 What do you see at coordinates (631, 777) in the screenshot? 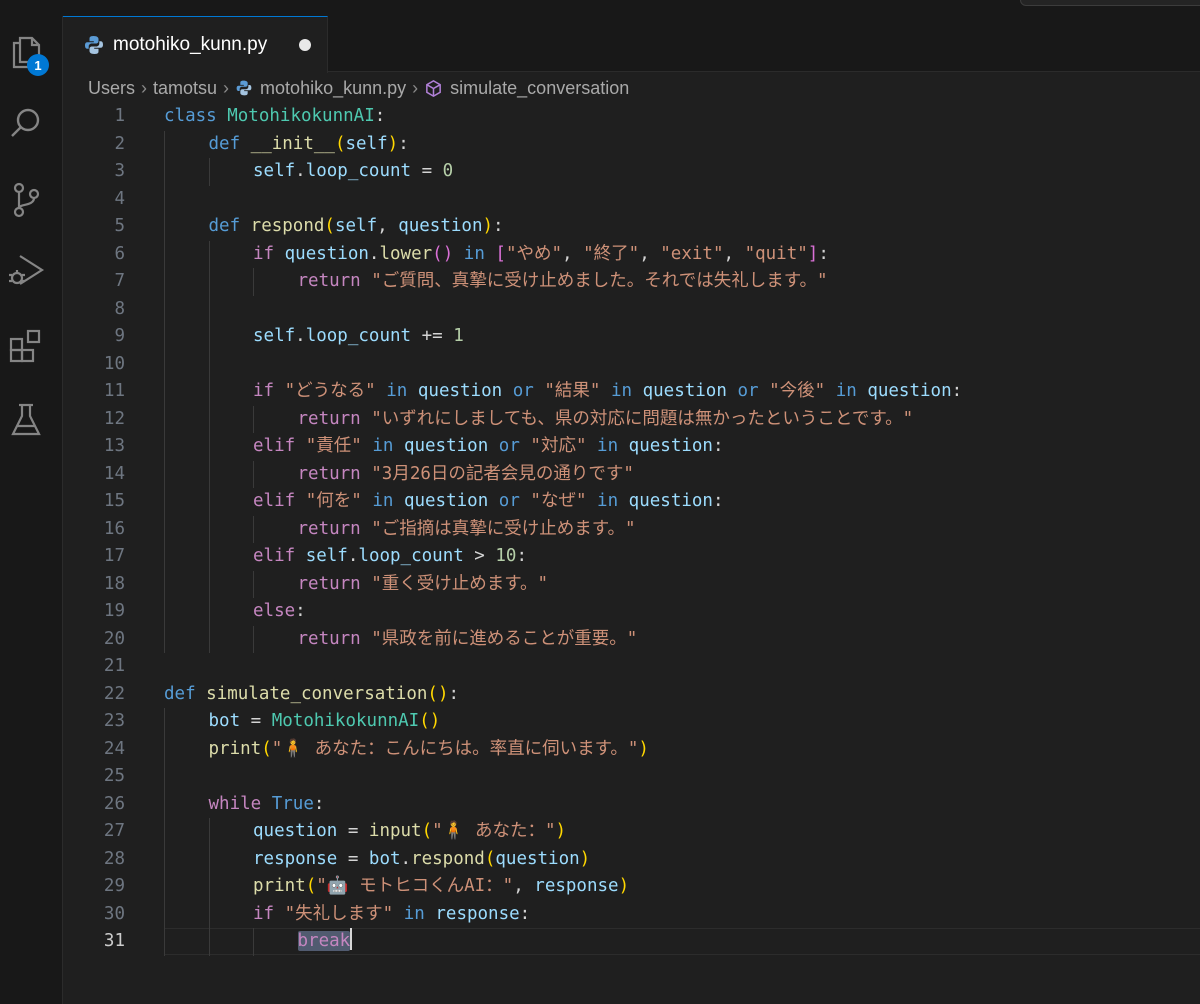
I see `code-line: 25` at bounding box center [631, 777].